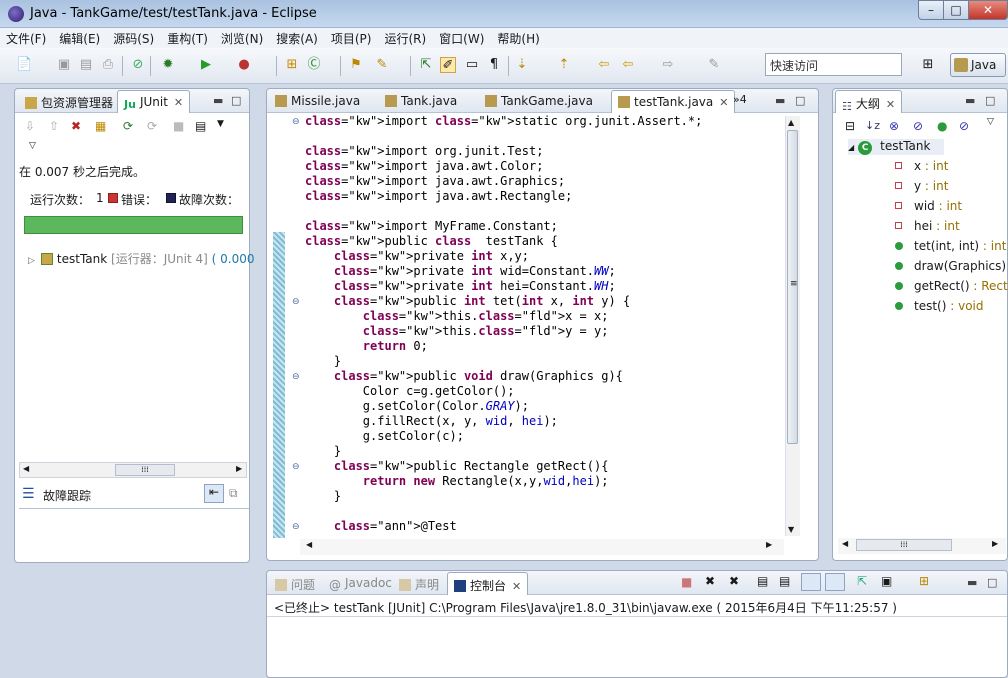  I want to click on word-wrap-icon, so click(811, 582).